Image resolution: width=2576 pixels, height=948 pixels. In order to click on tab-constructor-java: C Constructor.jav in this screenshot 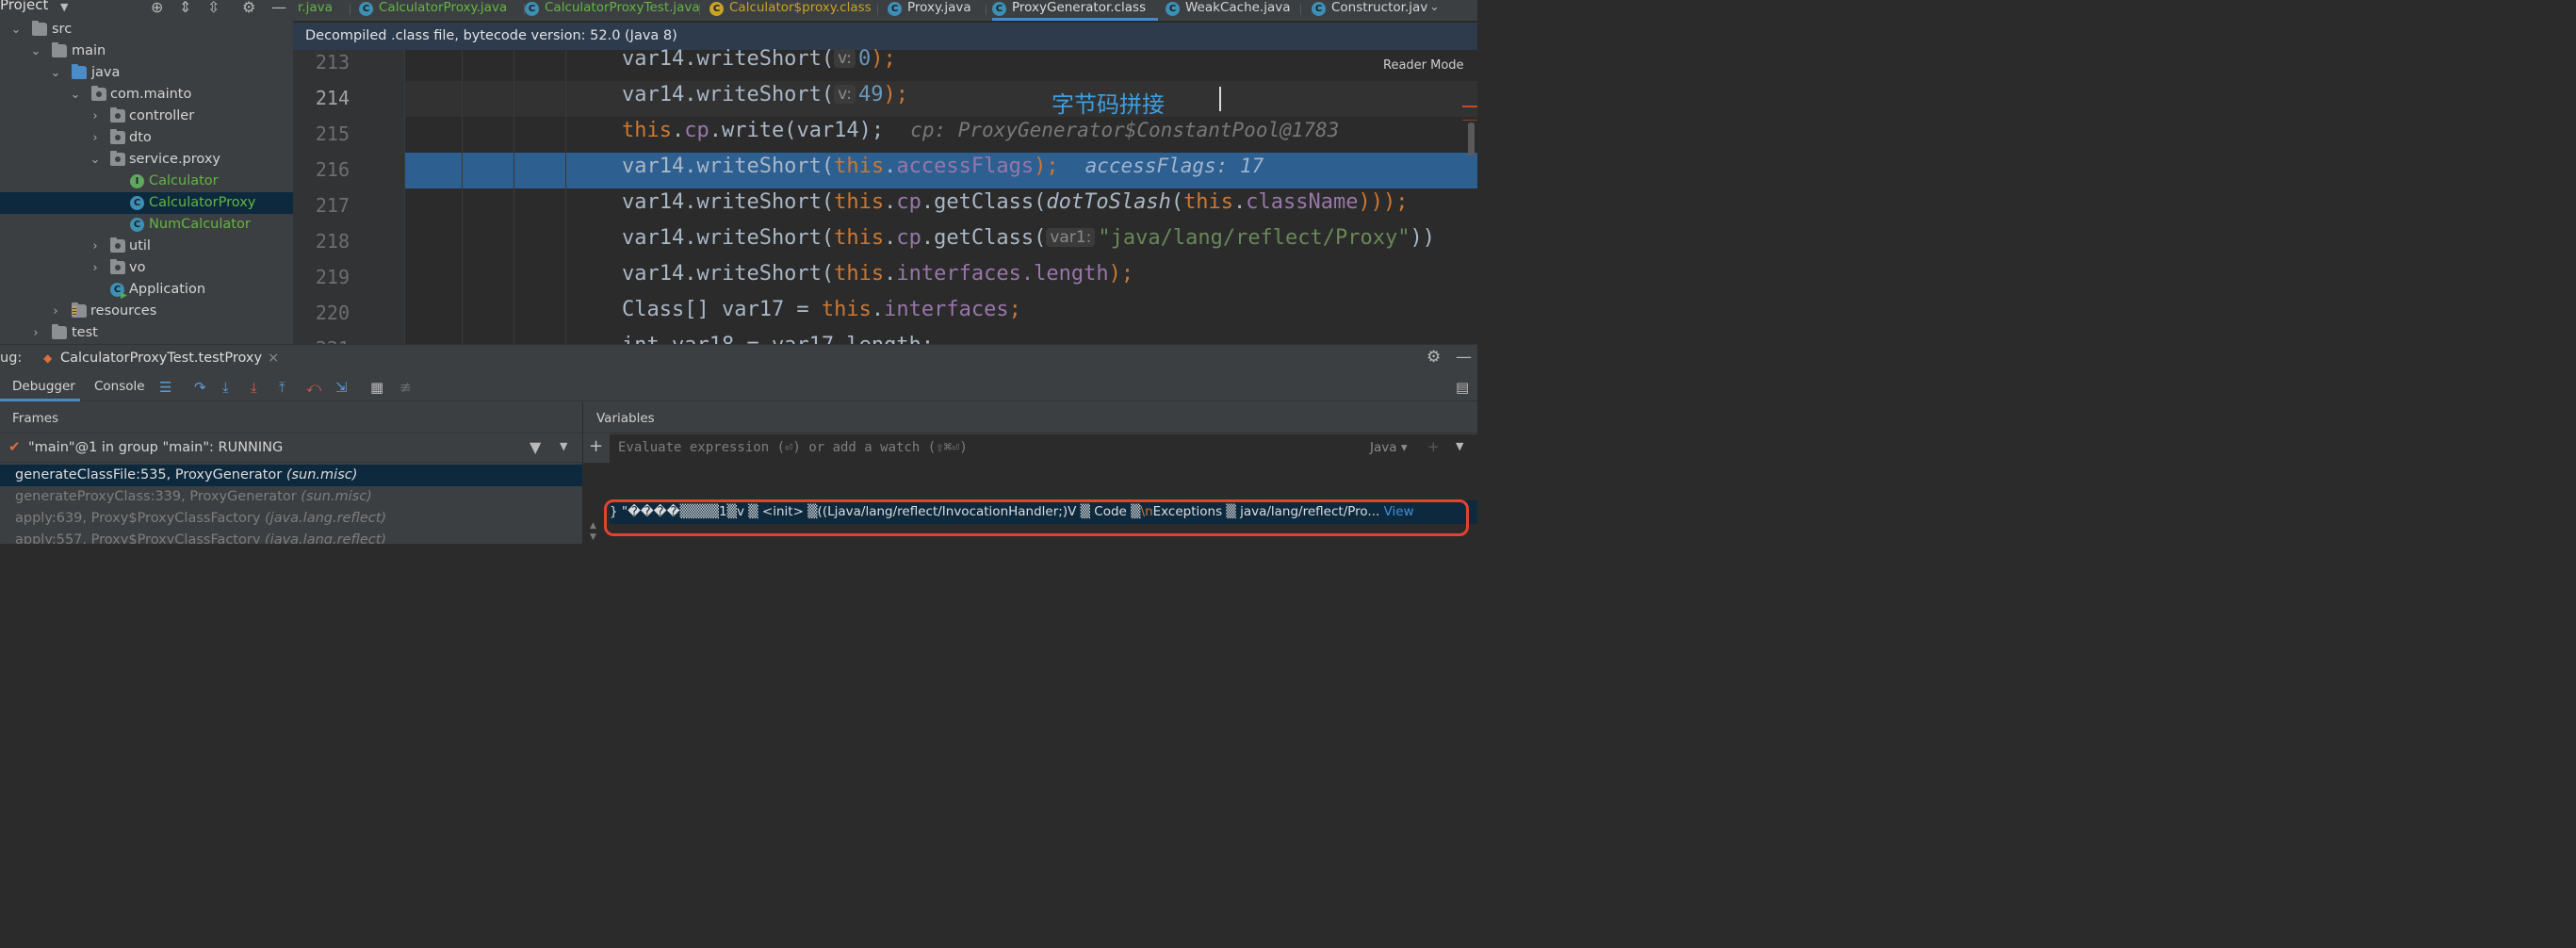, I will do `click(1377, 10)`.